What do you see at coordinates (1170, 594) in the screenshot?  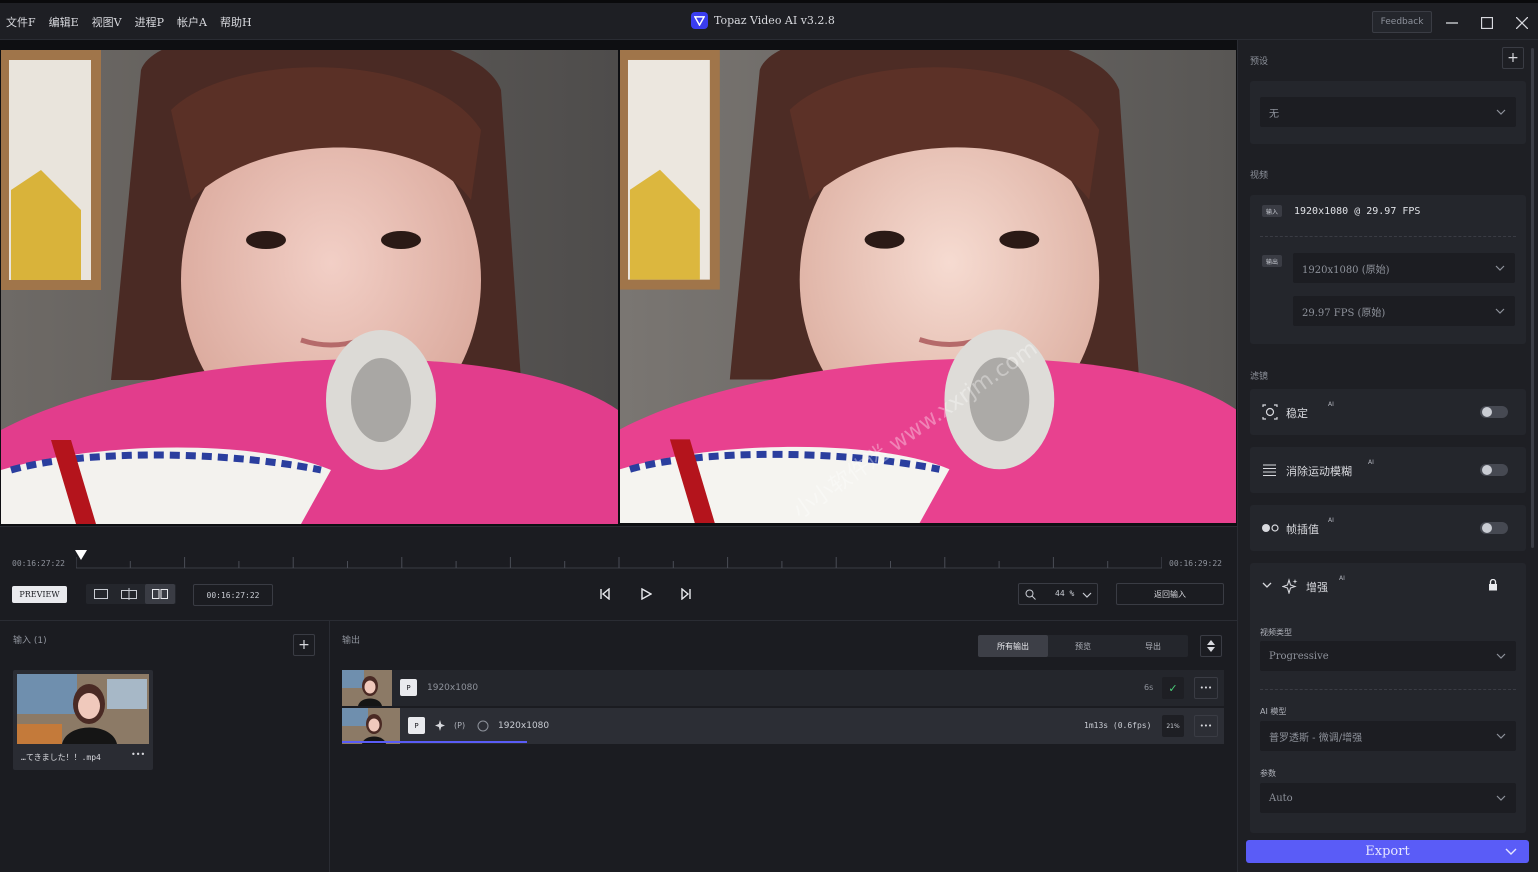 I see `return-to-input-button: 返回输入` at bounding box center [1170, 594].